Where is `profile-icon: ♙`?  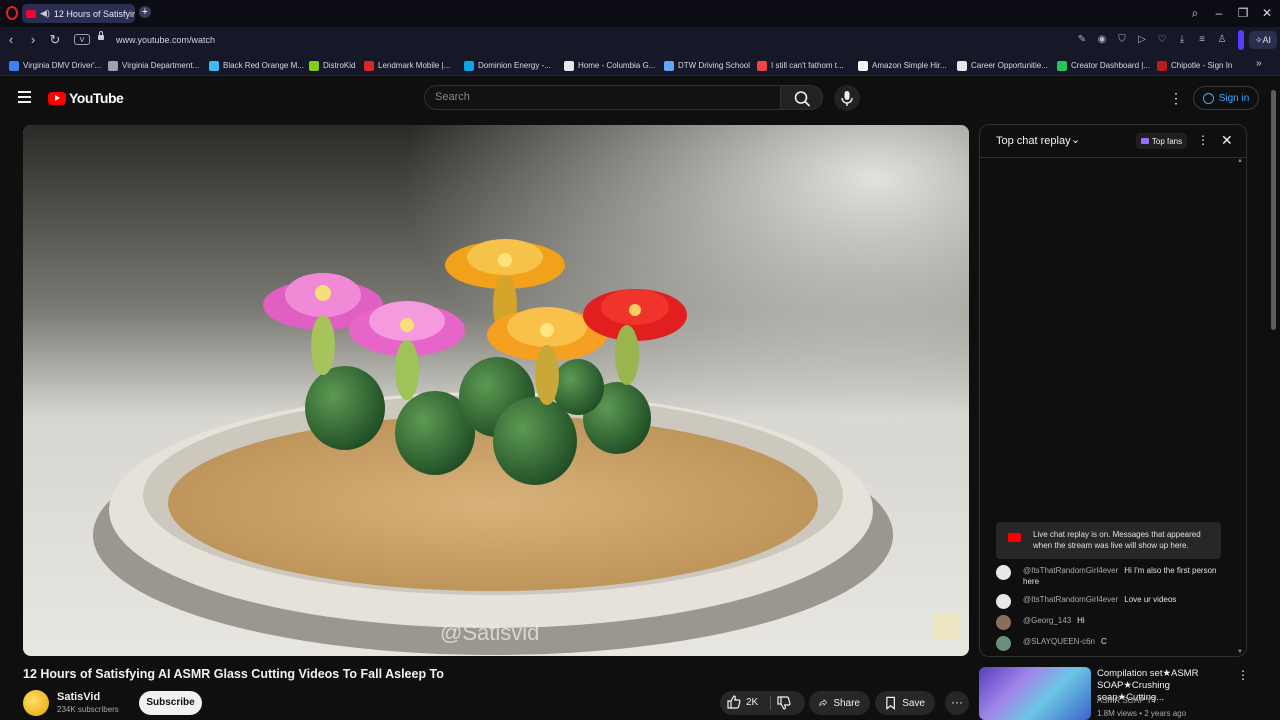
profile-icon: ♙ is located at coordinates (1222, 40).